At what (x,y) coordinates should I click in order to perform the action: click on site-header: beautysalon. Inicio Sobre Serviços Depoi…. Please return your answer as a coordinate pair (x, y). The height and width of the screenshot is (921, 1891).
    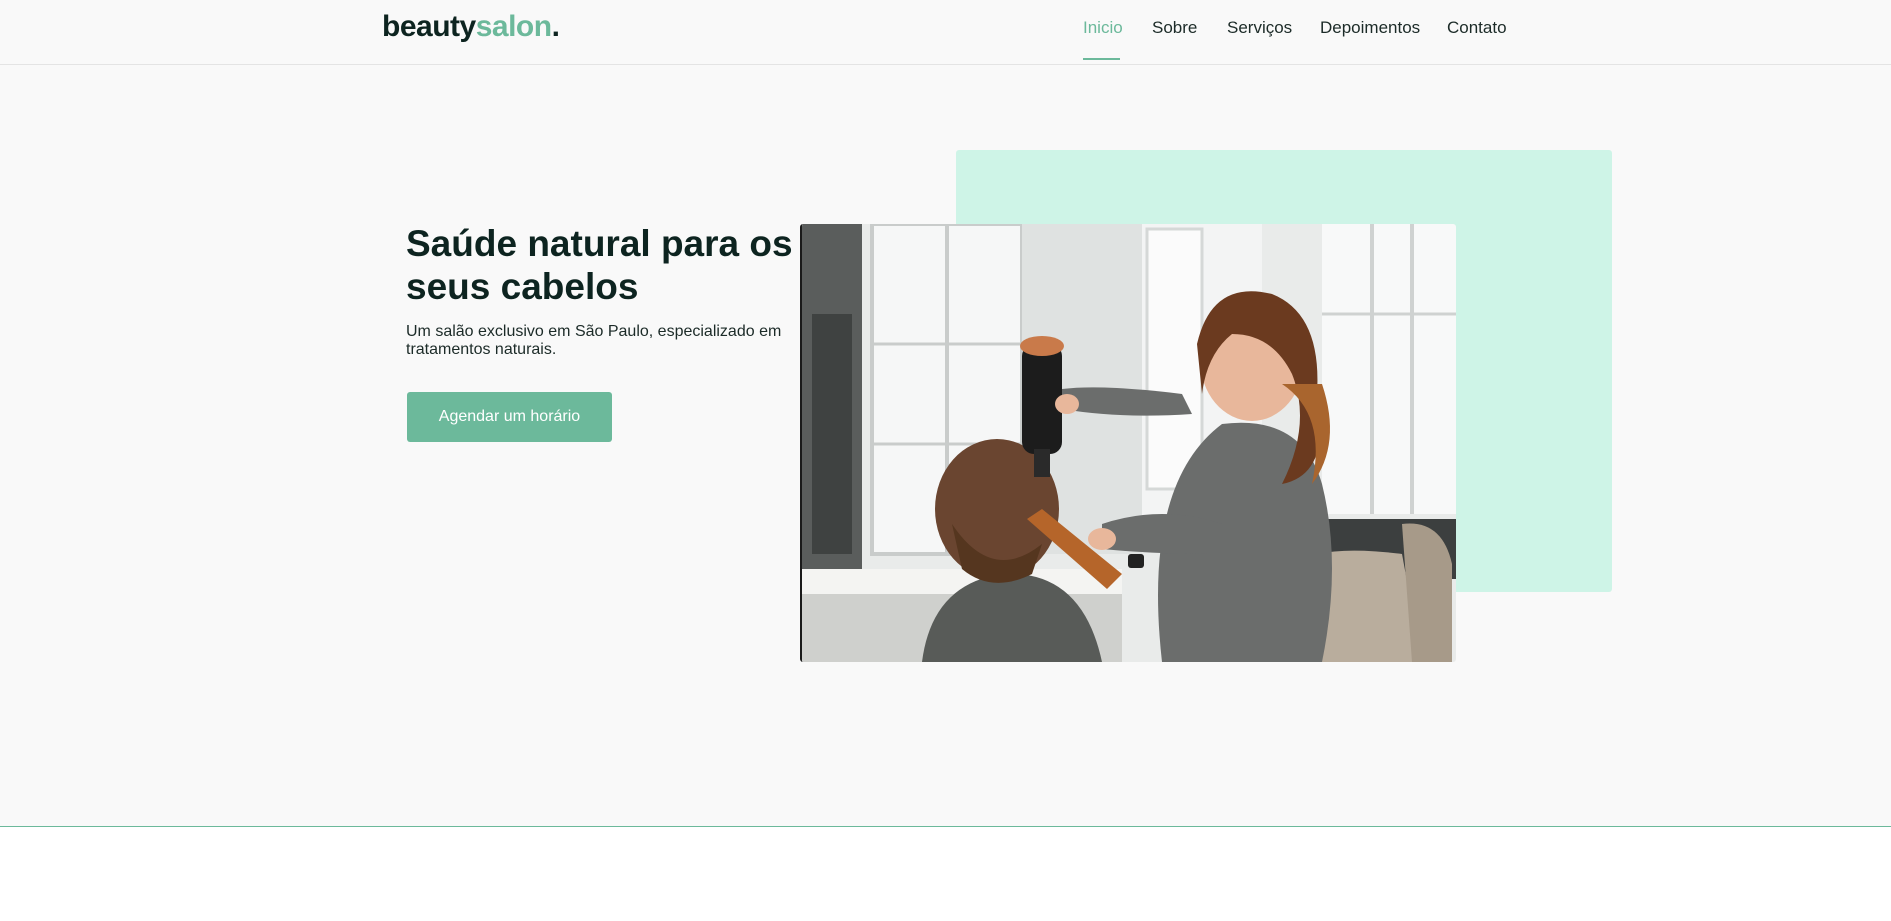
    Looking at the image, I should click on (945, 32).